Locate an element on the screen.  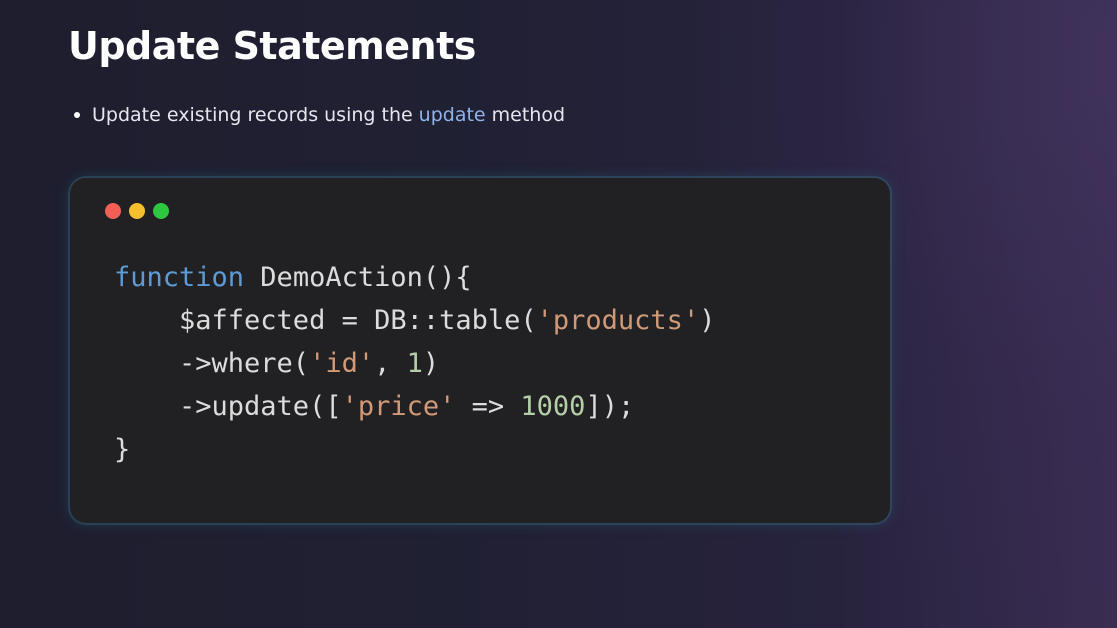
code-line: $affected = DB::table('products') is located at coordinates (414, 320).